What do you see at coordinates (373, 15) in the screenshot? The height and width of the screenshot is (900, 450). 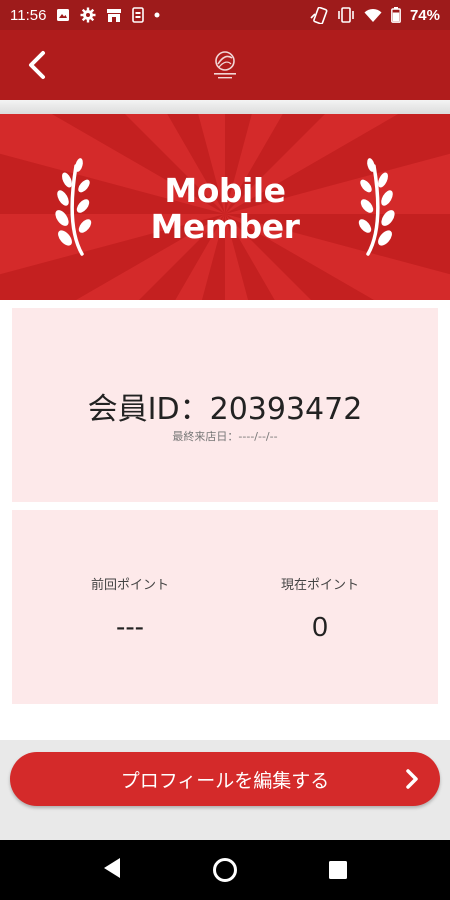 I see `wifi-icon` at bounding box center [373, 15].